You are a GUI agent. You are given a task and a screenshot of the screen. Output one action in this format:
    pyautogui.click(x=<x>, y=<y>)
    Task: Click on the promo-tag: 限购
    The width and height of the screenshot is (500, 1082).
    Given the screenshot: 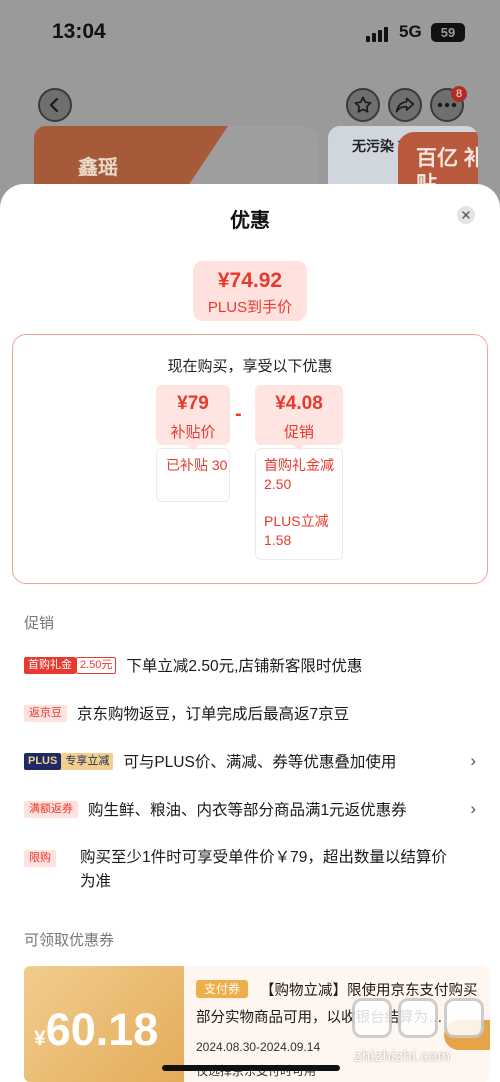 What is the action you would take?
    pyautogui.click(x=40, y=858)
    